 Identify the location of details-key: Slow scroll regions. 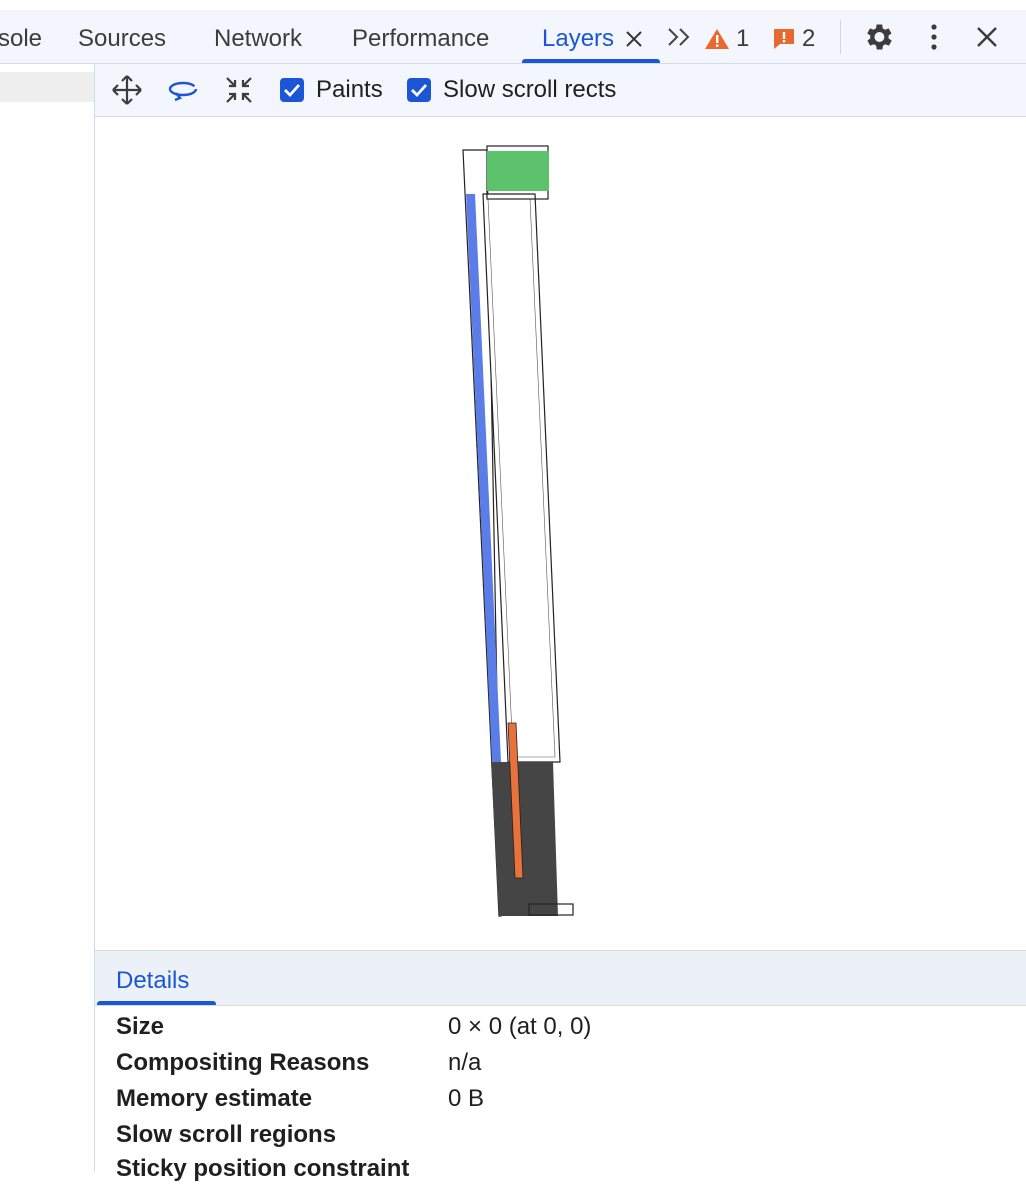
(226, 1134).